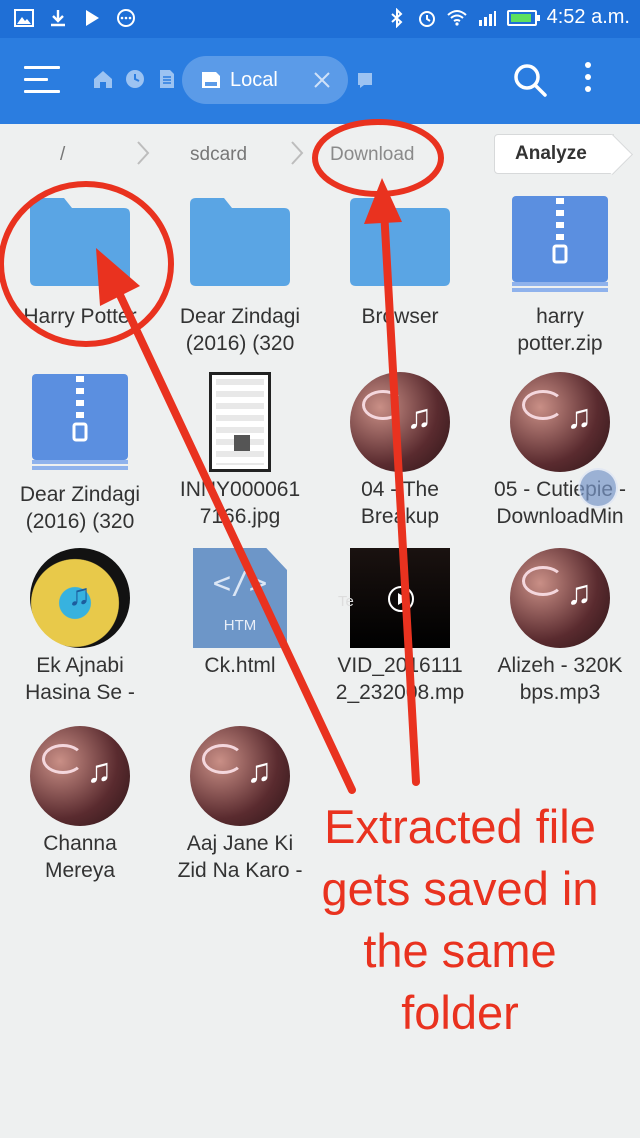  What do you see at coordinates (560, 316) in the screenshot?
I see `file-name: harry` at bounding box center [560, 316].